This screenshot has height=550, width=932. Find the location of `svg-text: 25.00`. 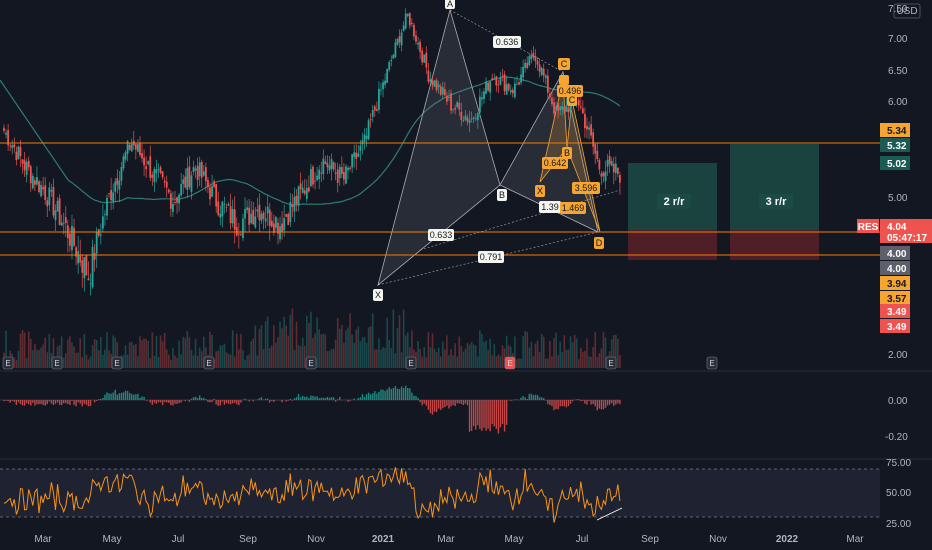

svg-text: 25.00 is located at coordinates (898, 524).